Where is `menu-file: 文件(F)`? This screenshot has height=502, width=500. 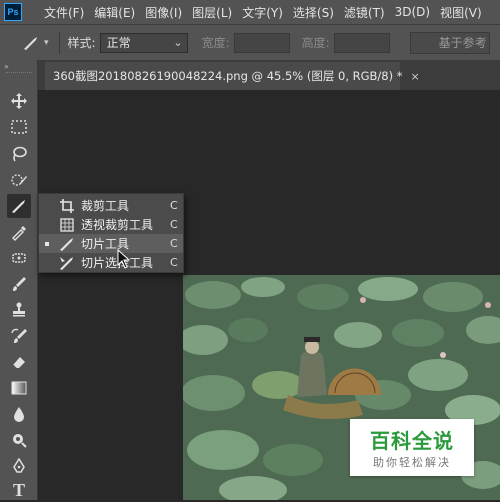 menu-file: 文件(F) is located at coordinates (64, 12).